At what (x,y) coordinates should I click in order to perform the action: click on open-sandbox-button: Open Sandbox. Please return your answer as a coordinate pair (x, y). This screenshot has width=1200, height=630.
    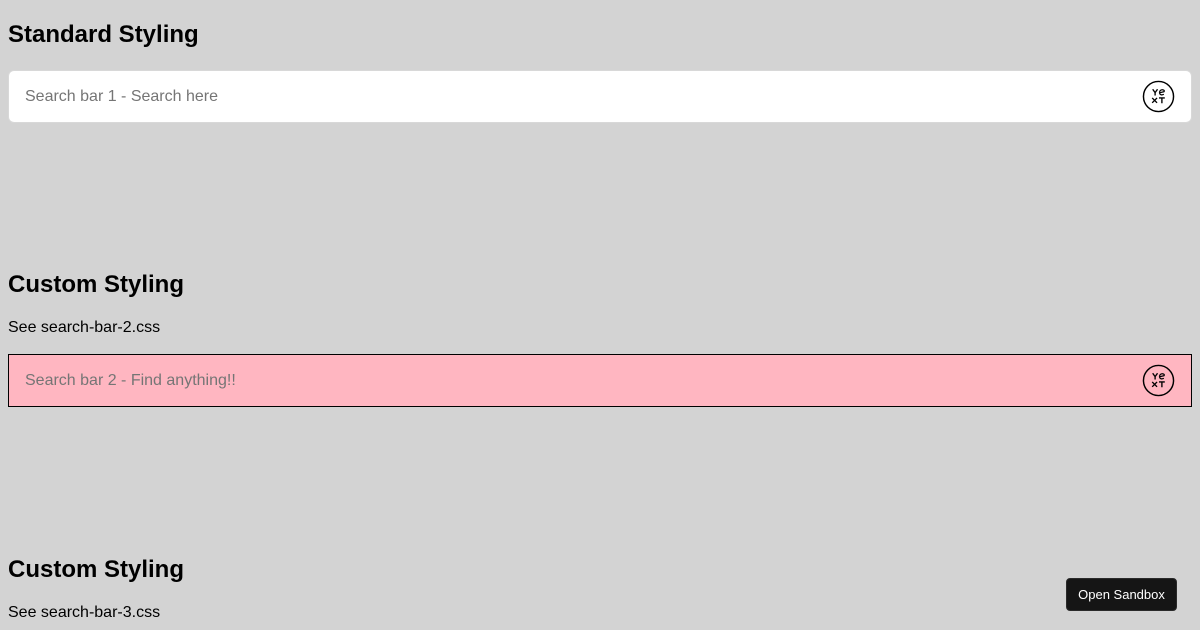
    Looking at the image, I should click on (1121, 594).